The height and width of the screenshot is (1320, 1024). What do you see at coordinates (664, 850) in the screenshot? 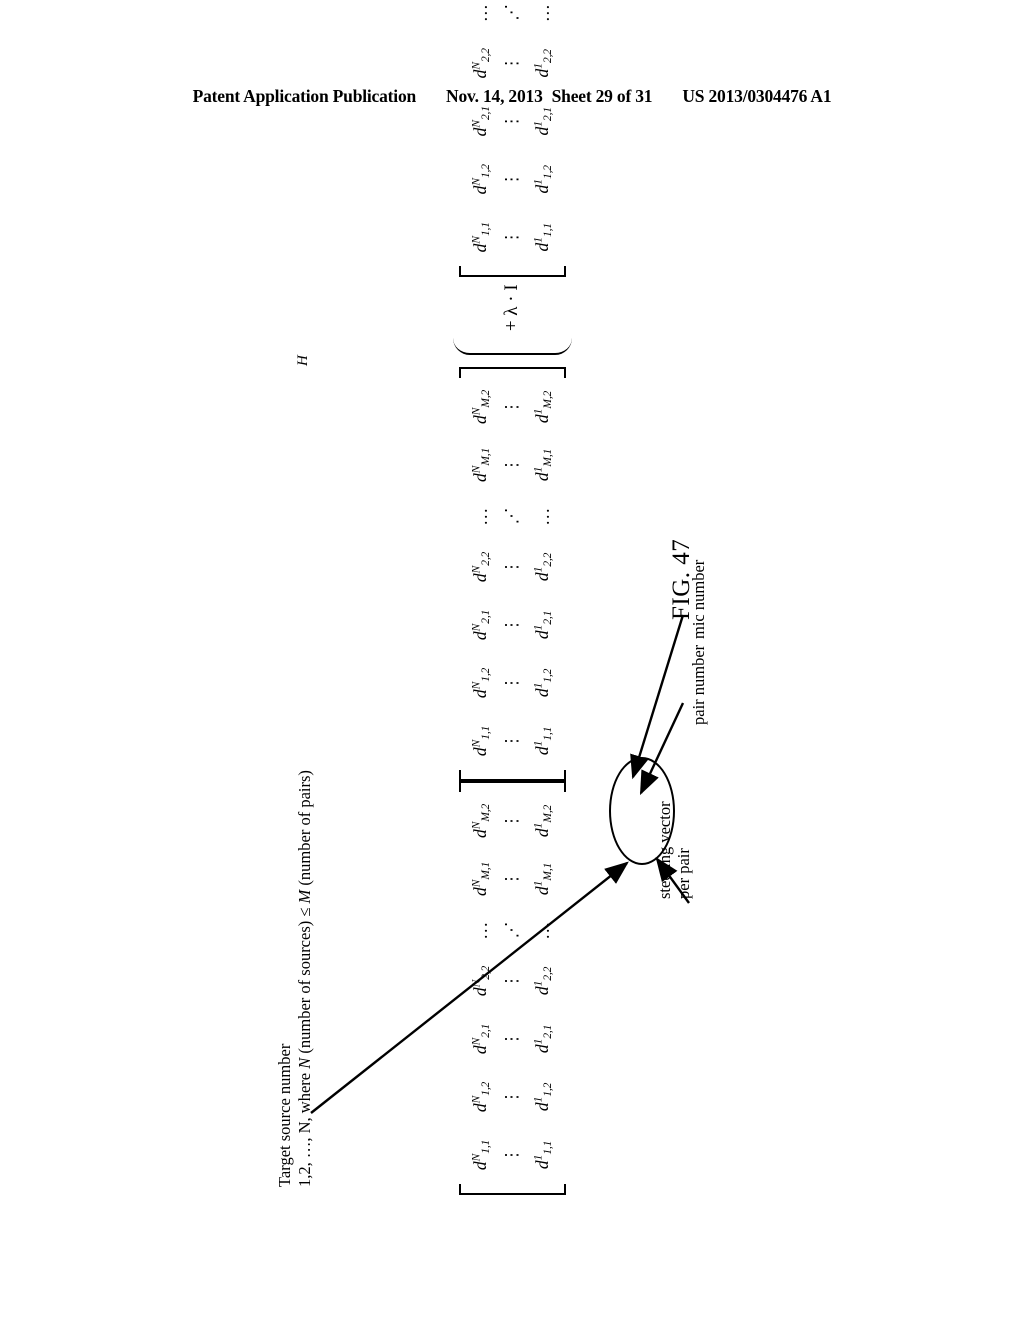
I see `annotation-steering-line1: steering vector` at bounding box center [664, 850].